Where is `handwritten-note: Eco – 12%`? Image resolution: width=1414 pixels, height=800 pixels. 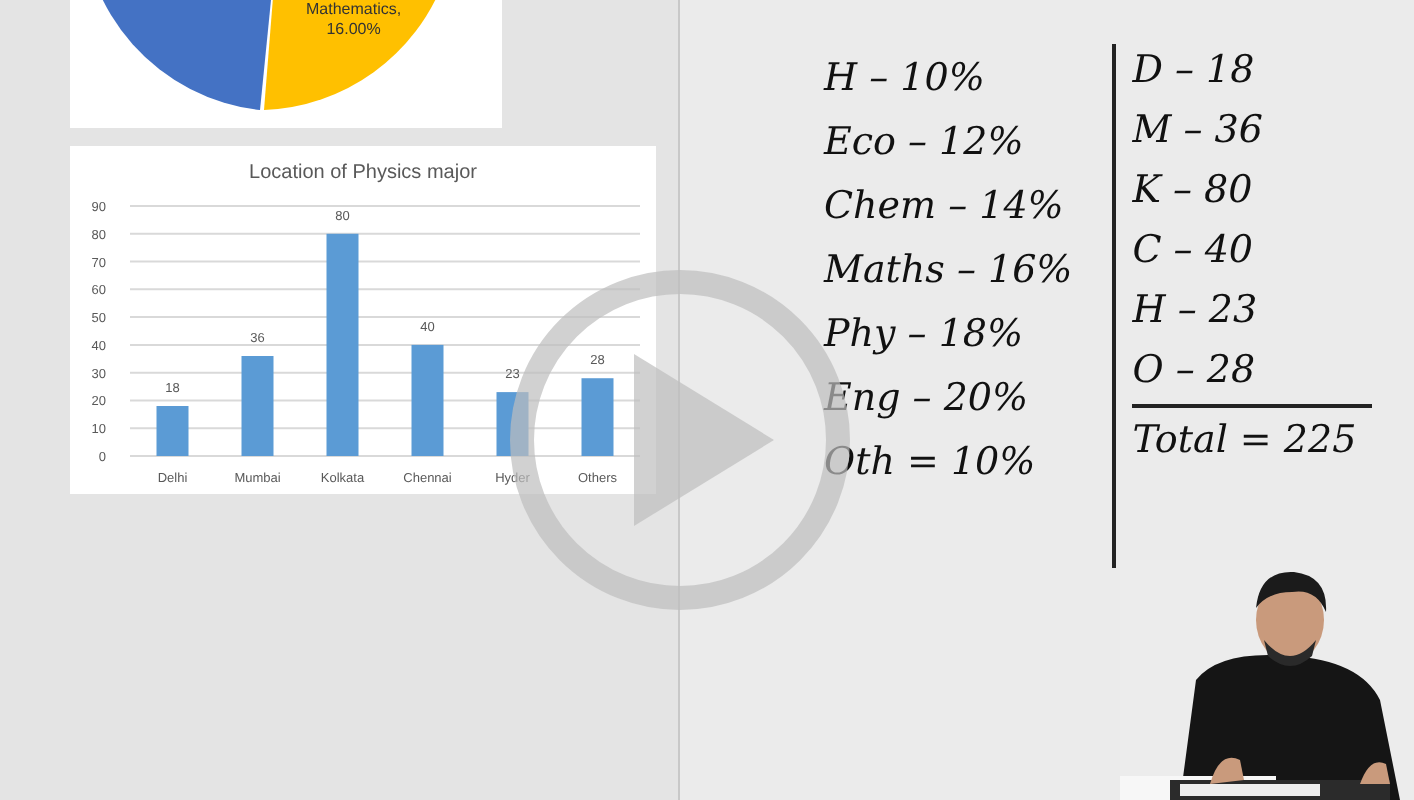
handwritten-note: Eco – 12% is located at coordinates (924, 143).